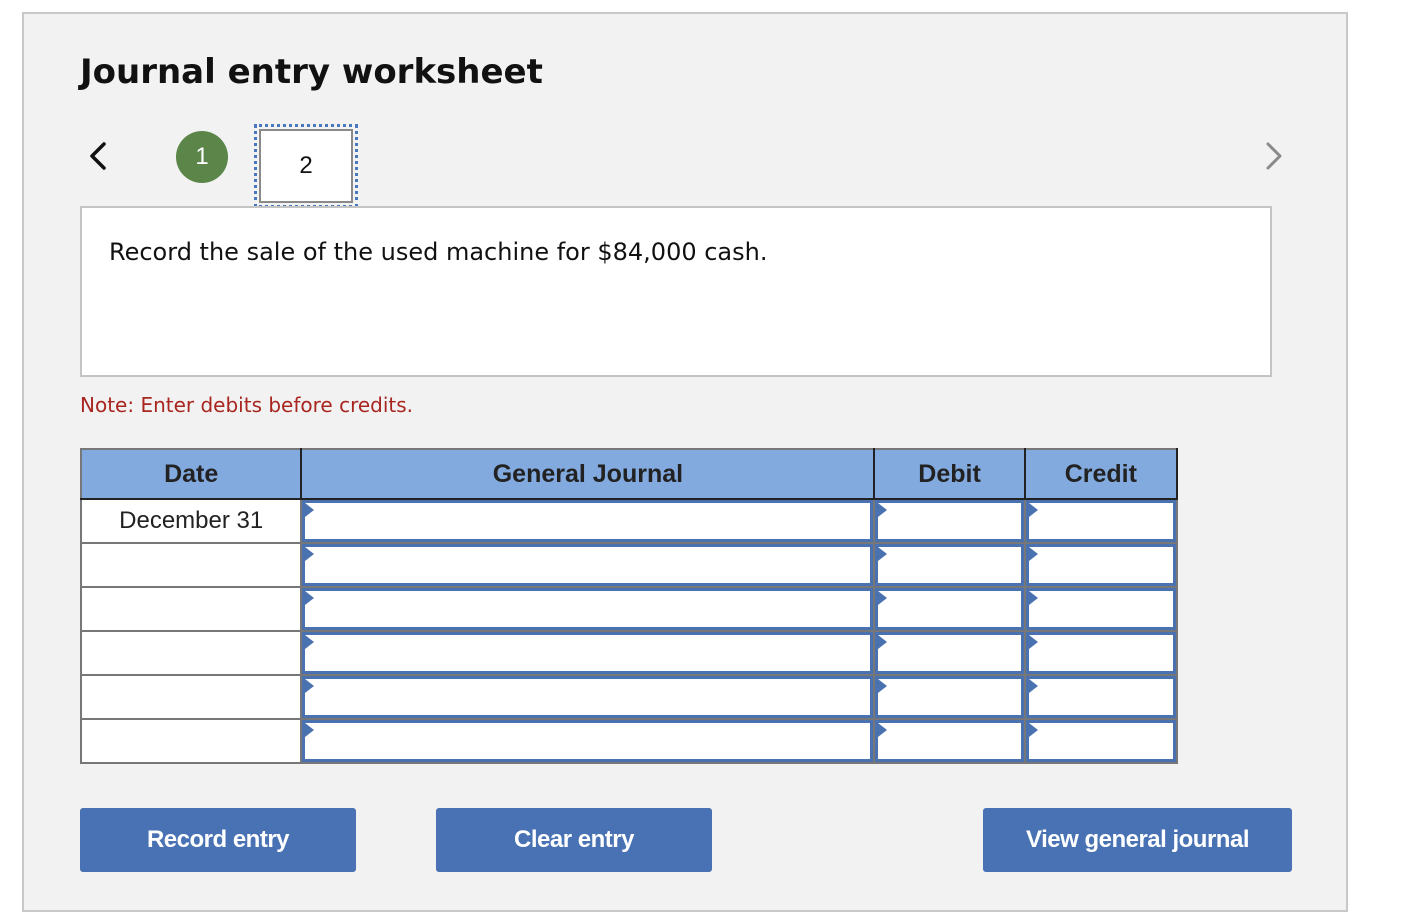 This screenshot has height=912, width=1412. I want to click on table-header-row: Date General Journal Debit Credit, so click(630, 474).